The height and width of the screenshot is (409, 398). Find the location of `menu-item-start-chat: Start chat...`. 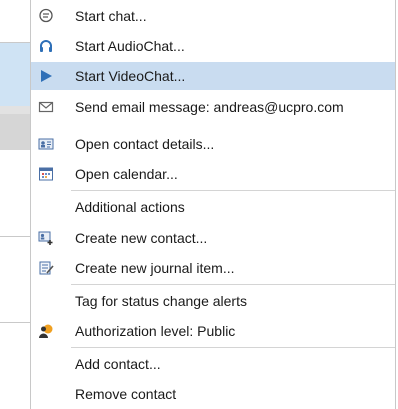

menu-item-start-chat: Start chat... is located at coordinates (213, 16).